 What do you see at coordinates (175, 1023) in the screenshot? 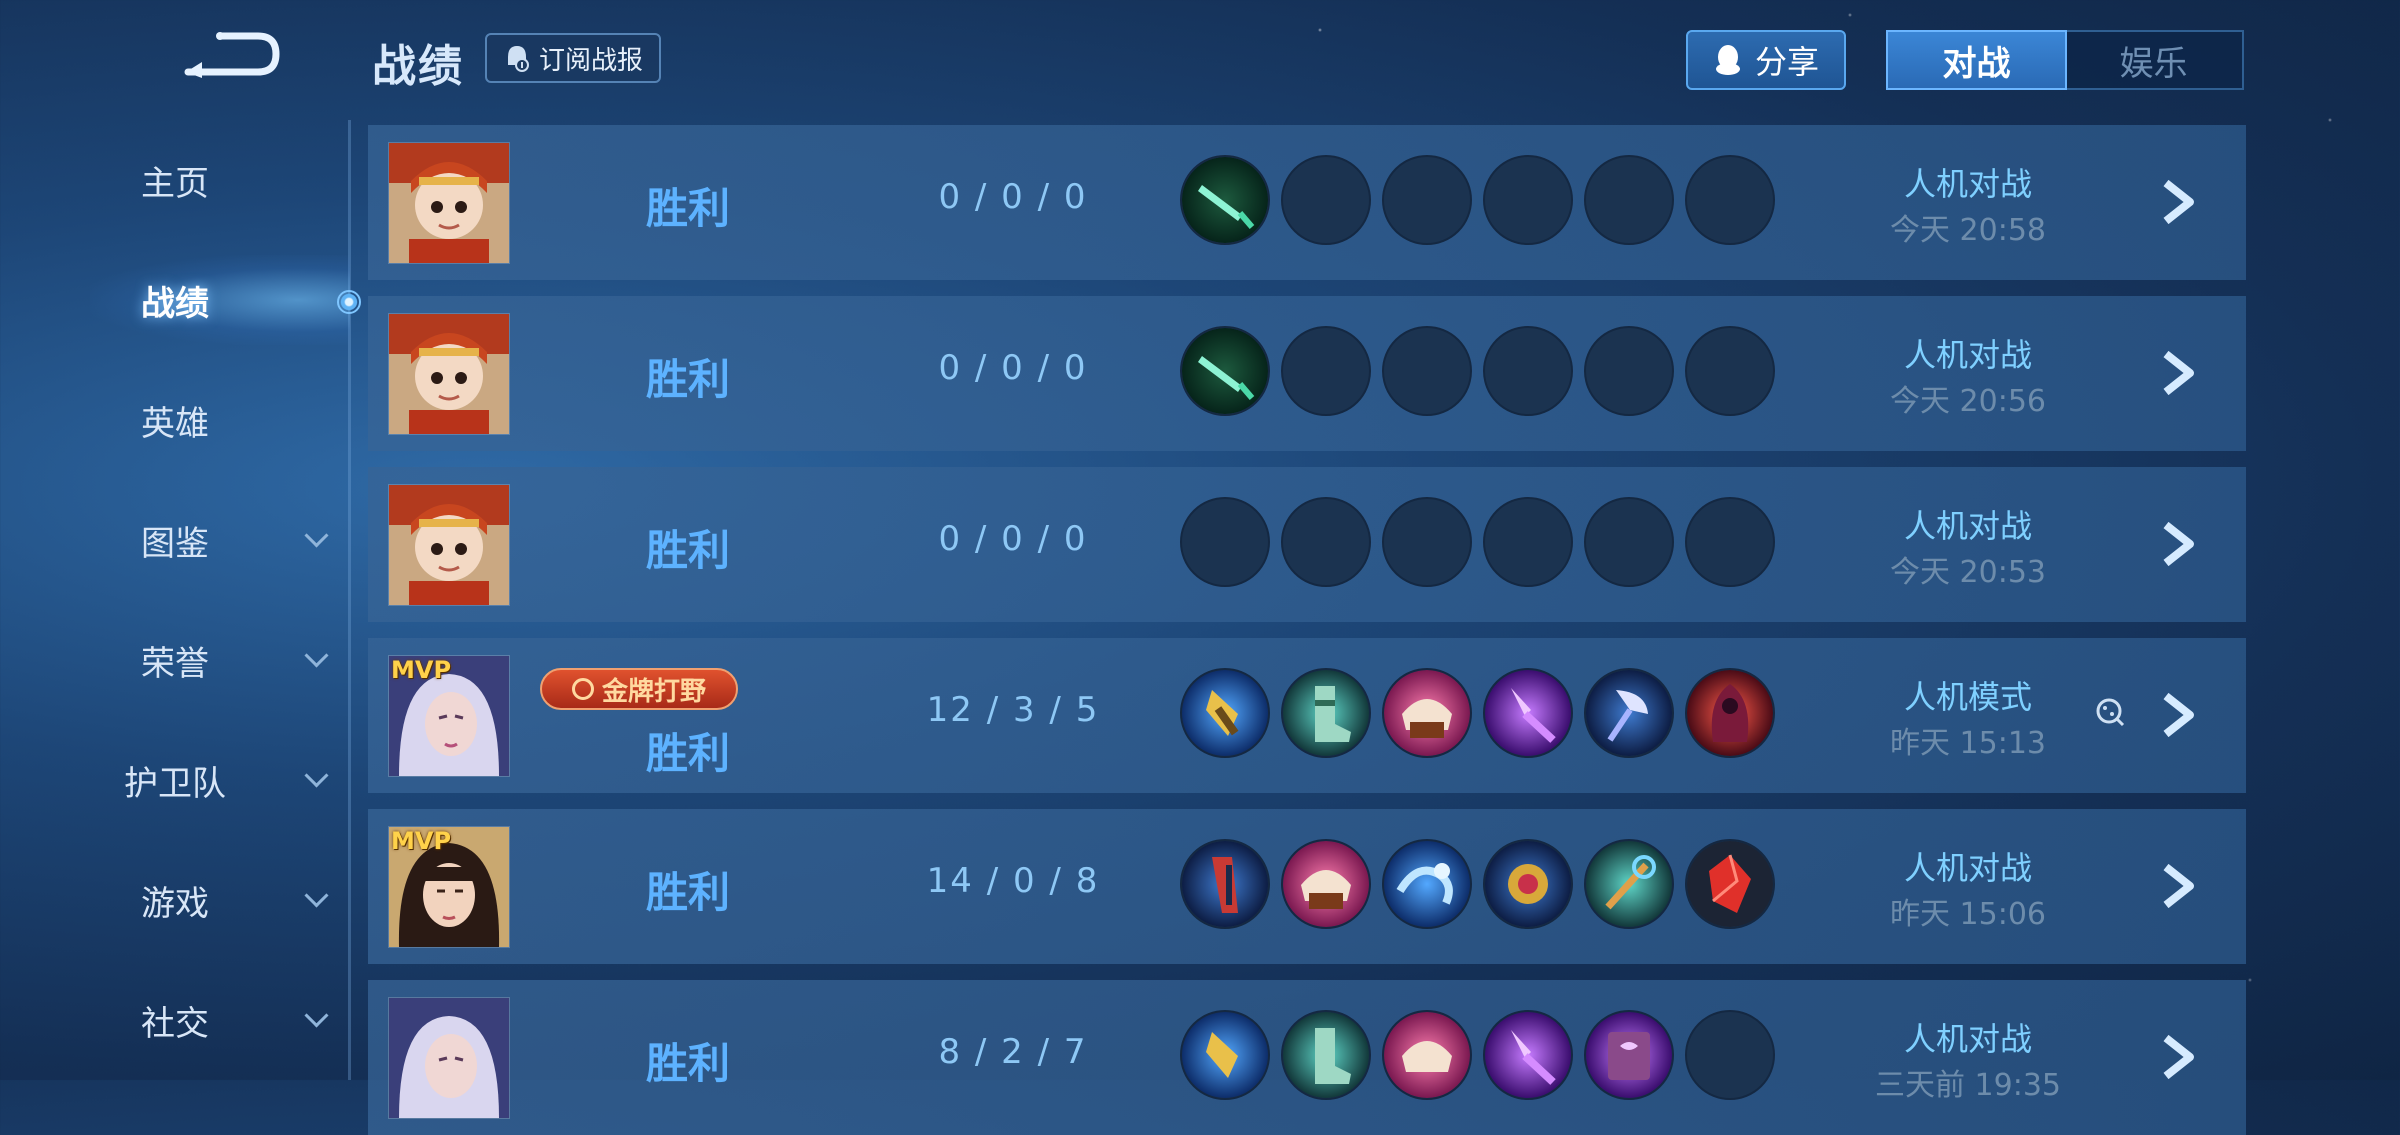
I see `sidebar-item-label: 社交` at bounding box center [175, 1023].